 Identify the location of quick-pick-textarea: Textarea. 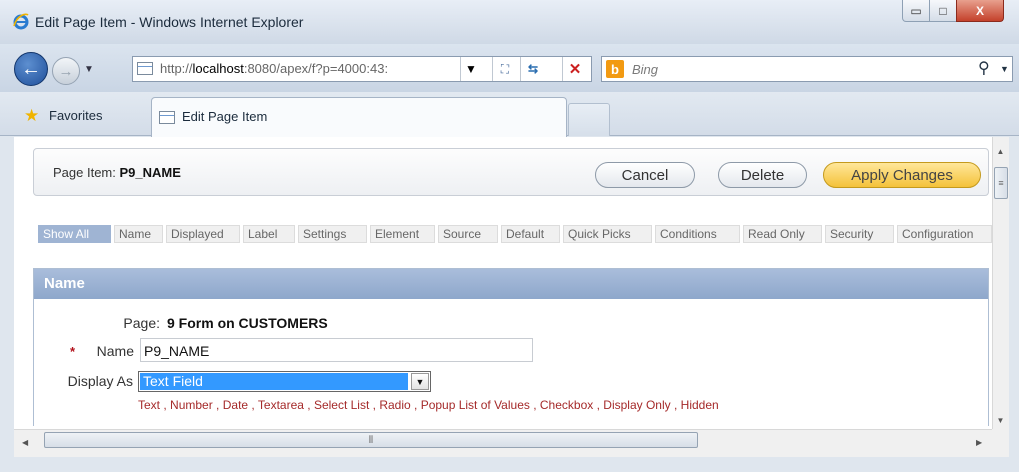
(281, 405).